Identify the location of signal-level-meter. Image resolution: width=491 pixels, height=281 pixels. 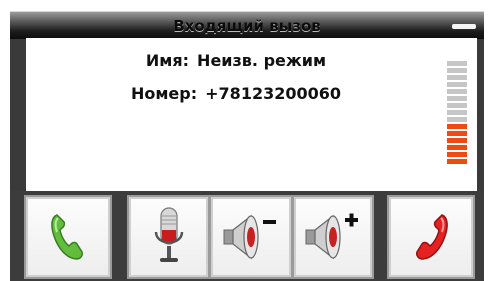
(458, 113).